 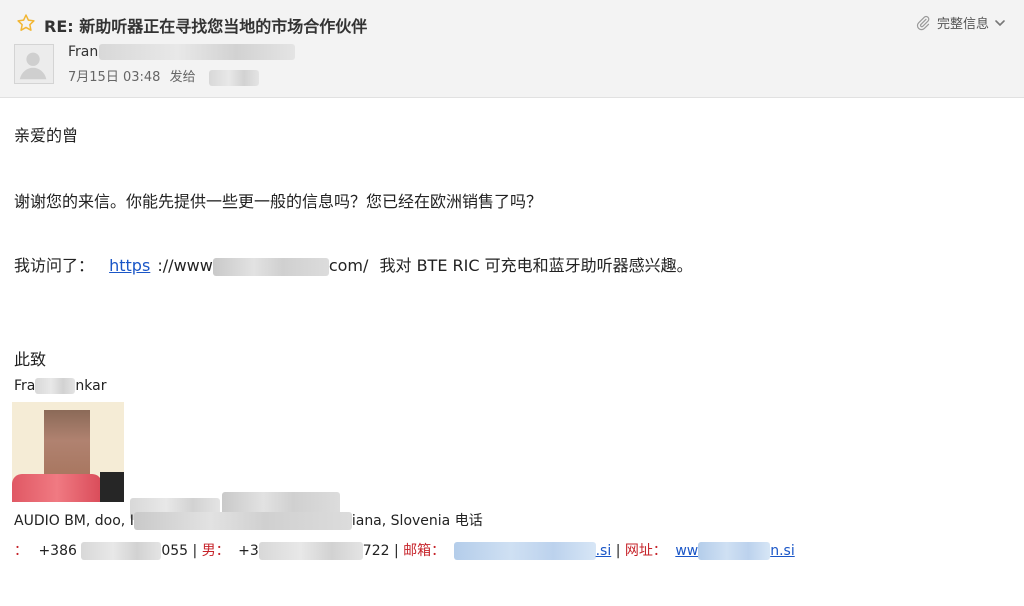 I want to click on website-link-prefix: ww, so click(x=686, y=551).